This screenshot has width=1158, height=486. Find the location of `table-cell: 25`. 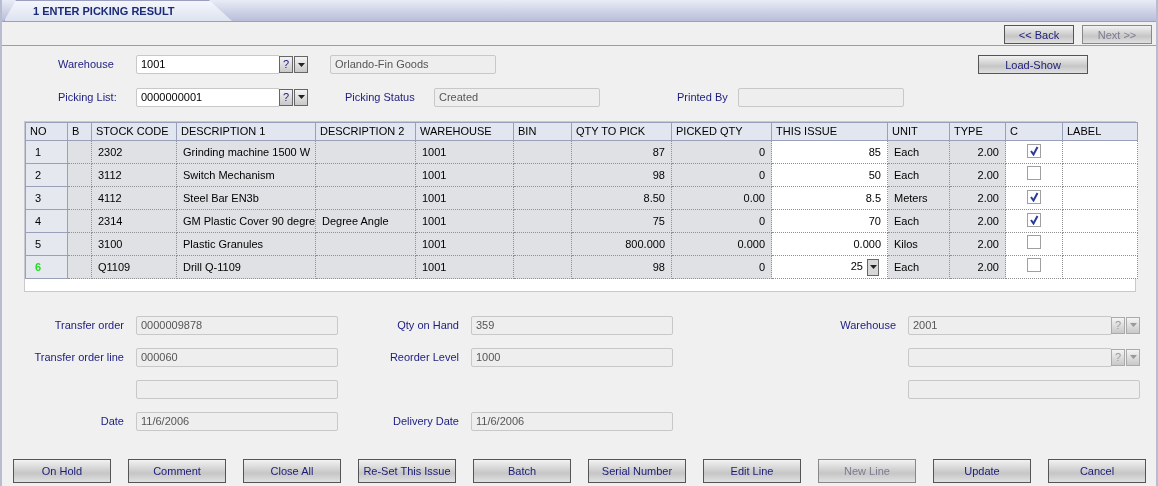

table-cell: 25 is located at coordinates (856, 266).